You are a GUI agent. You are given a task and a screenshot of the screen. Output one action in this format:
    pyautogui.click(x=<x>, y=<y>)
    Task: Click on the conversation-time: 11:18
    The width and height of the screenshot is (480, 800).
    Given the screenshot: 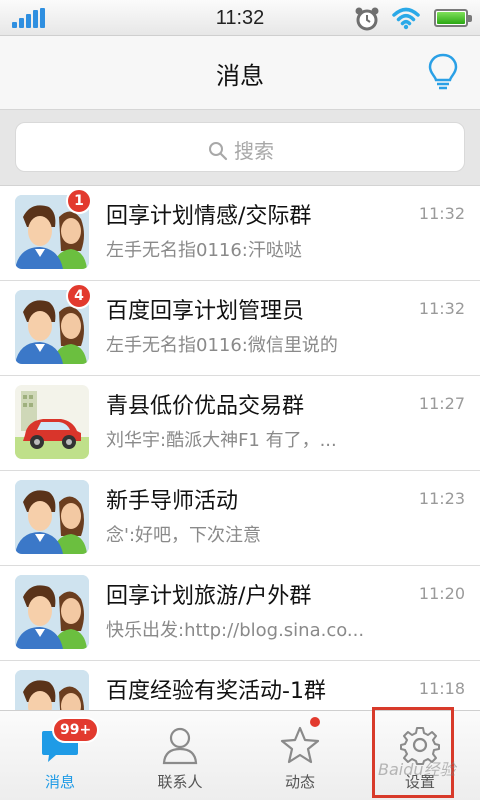 What is the action you would take?
    pyautogui.click(x=441, y=688)
    